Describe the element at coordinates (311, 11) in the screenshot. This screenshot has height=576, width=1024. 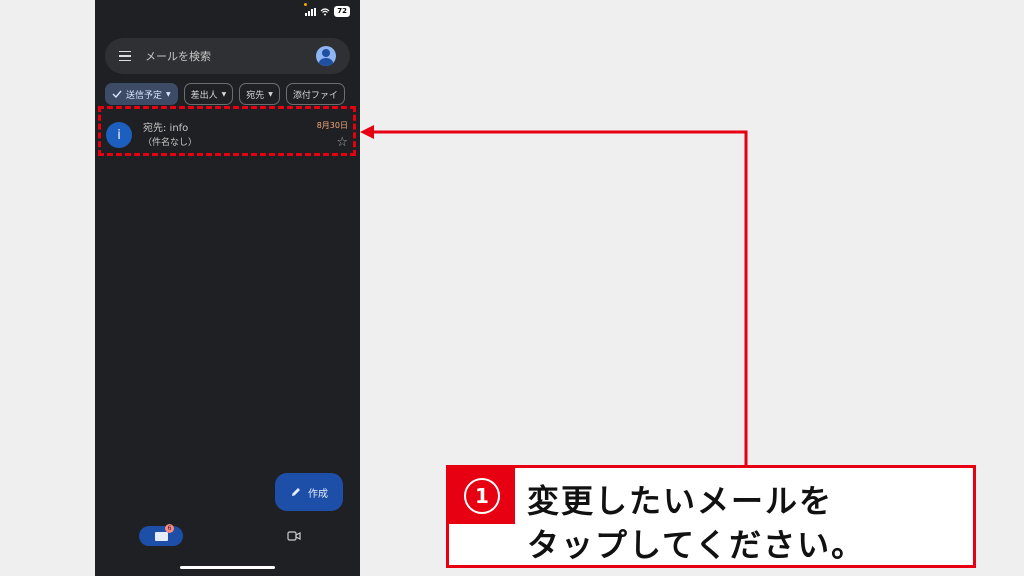
I see `signal-icon` at that location.